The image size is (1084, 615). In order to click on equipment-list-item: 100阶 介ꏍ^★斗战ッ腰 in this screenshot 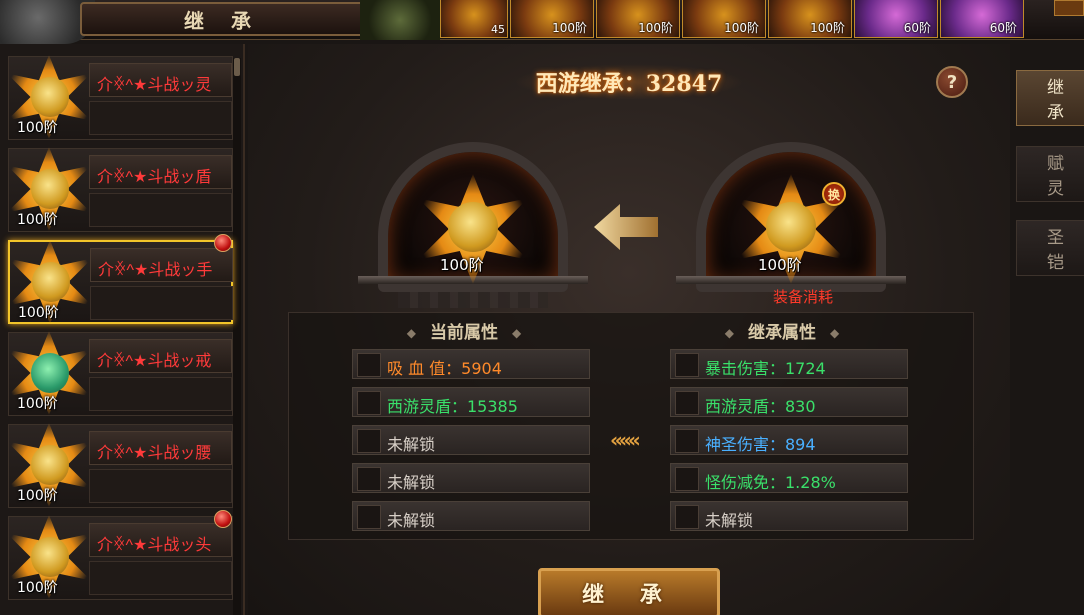, I will do `click(120, 465)`.